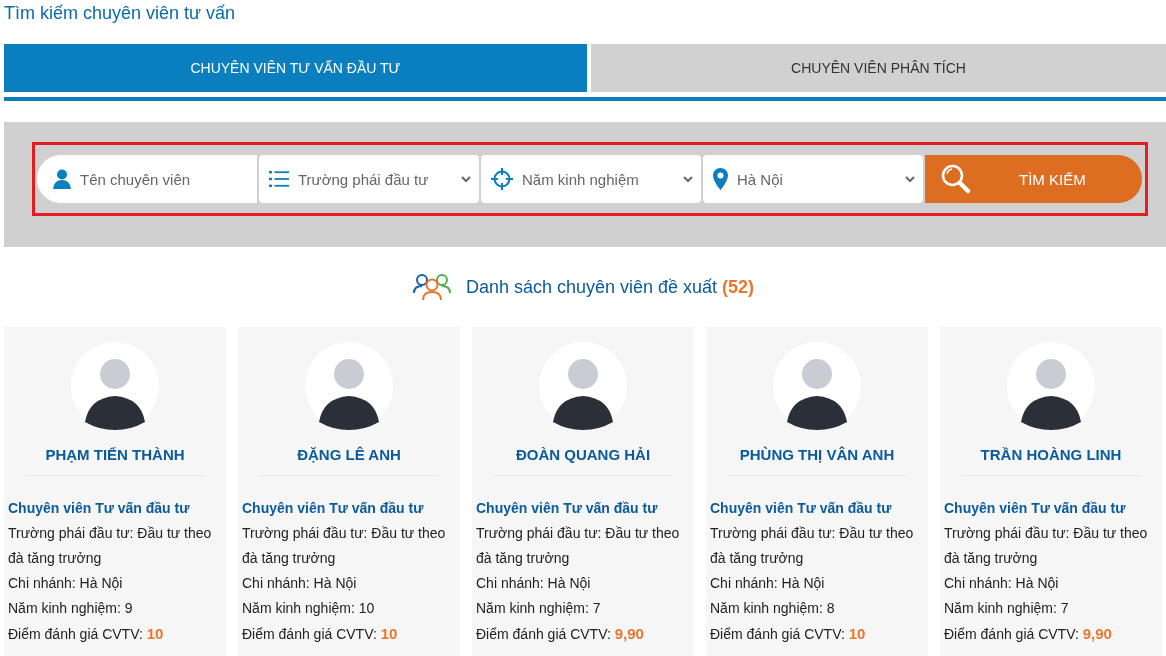 This screenshot has width=1166, height=656. Describe the element at coordinates (71, 608) in the screenshot. I see `experience-info: Năm kinh nghiệm: 9` at that location.